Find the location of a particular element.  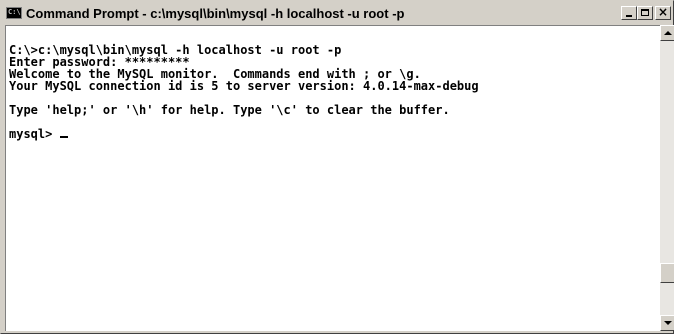

arrow-down-icon is located at coordinates (668, 323).